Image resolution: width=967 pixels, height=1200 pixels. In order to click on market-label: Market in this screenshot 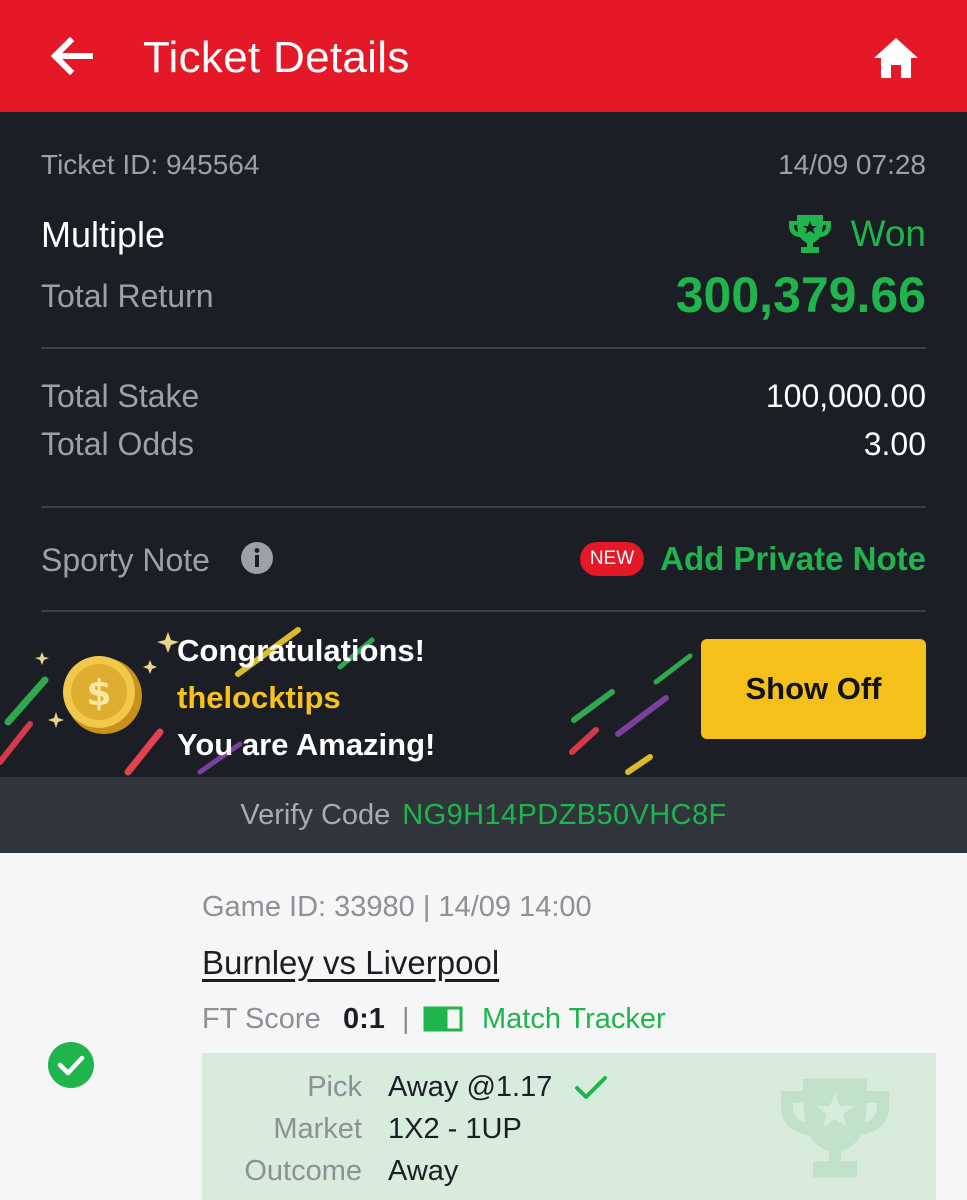, I will do `click(317, 1129)`.